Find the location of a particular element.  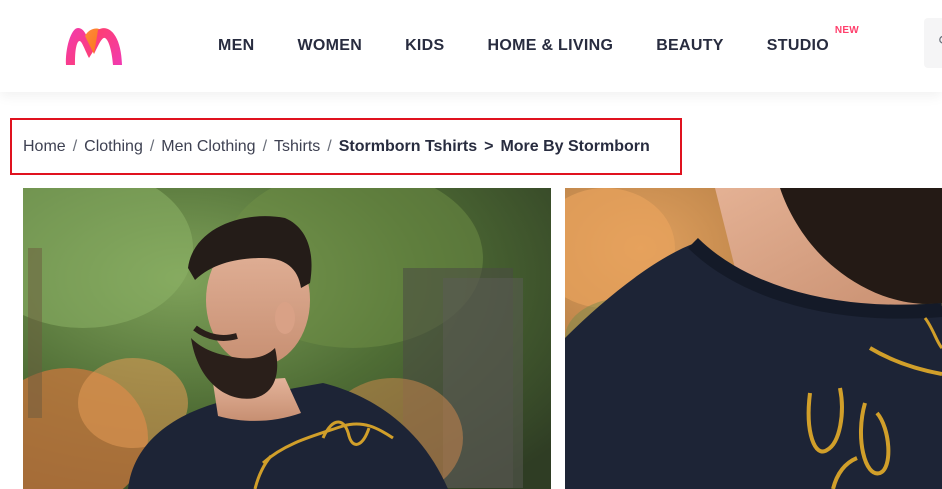

search-icon: ⚲ is located at coordinates (940, 41).